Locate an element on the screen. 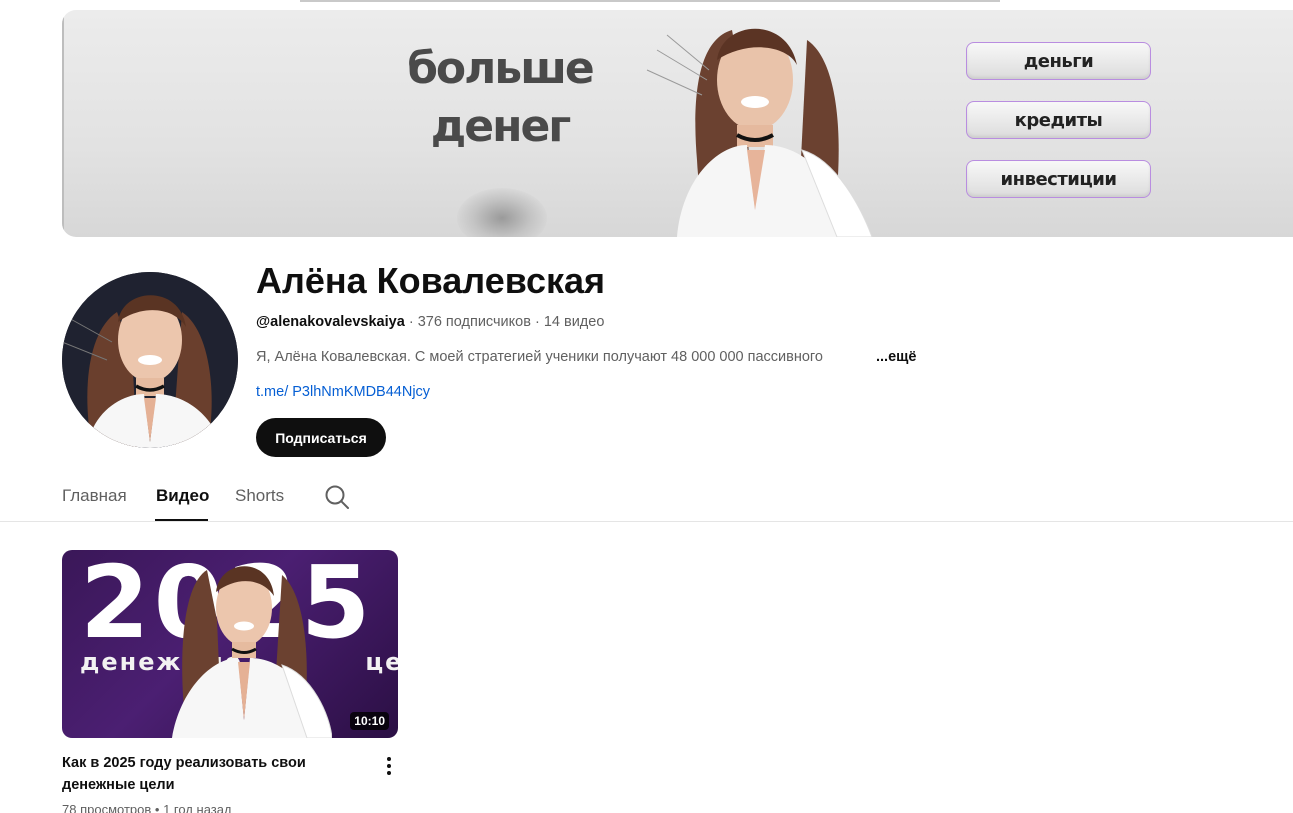  video-age: 1 год назад is located at coordinates (197, 807).